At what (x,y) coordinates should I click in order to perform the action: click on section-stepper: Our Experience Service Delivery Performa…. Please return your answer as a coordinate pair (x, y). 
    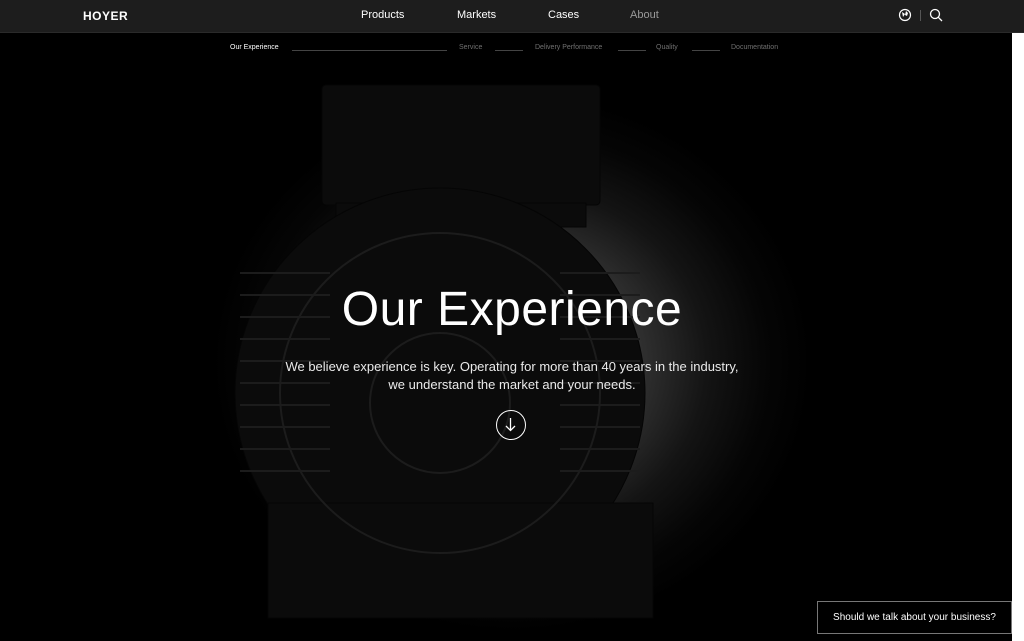
    Looking at the image, I should click on (512, 51).